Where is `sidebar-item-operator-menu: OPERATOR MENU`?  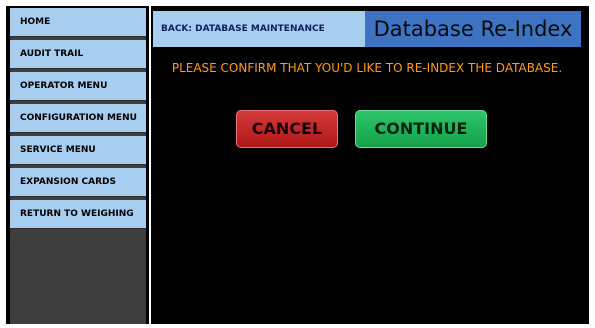 sidebar-item-operator-menu: OPERATOR MENU is located at coordinates (78, 86).